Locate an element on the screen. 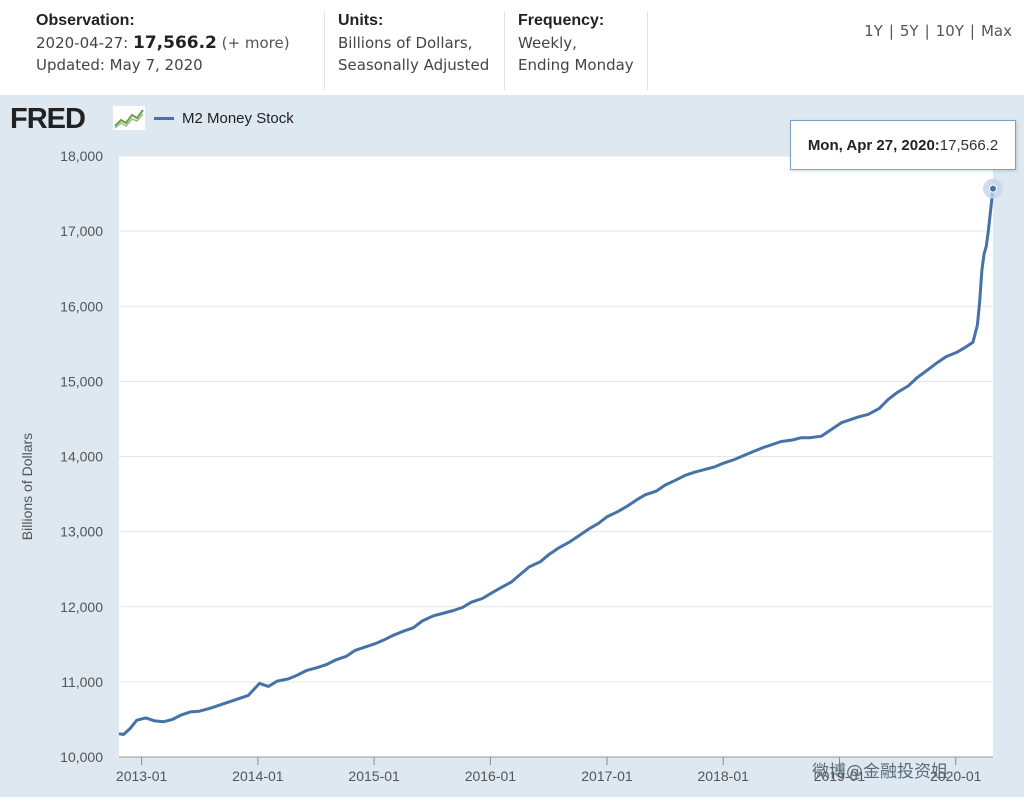 The width and height of the screenshot is (1024, 797). x-tick-label: 2017-01 is located at coordinates (607, 776).